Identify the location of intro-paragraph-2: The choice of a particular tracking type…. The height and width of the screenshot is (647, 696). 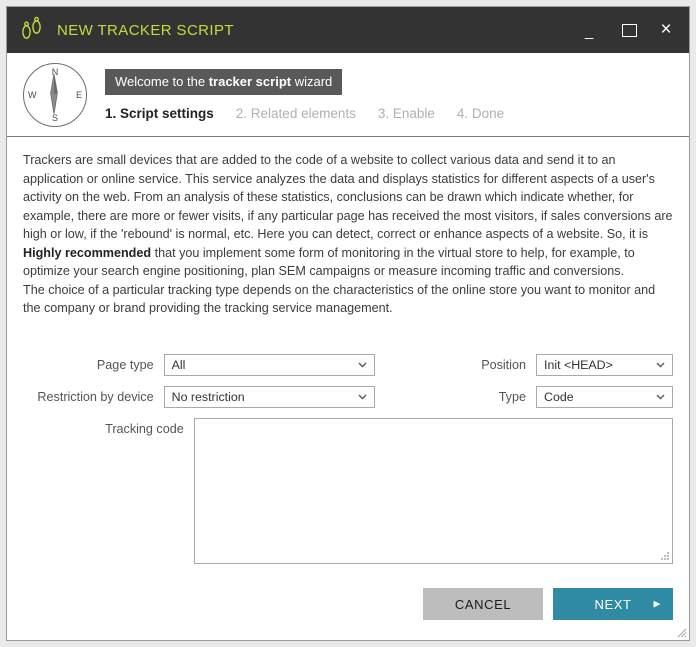
(339, 299).